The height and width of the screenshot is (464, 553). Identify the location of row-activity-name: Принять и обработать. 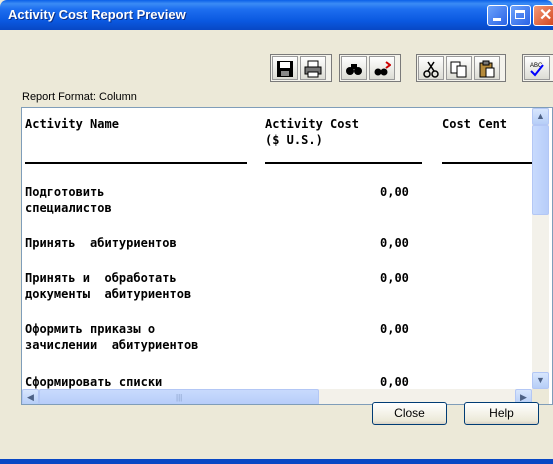
(101, 278).